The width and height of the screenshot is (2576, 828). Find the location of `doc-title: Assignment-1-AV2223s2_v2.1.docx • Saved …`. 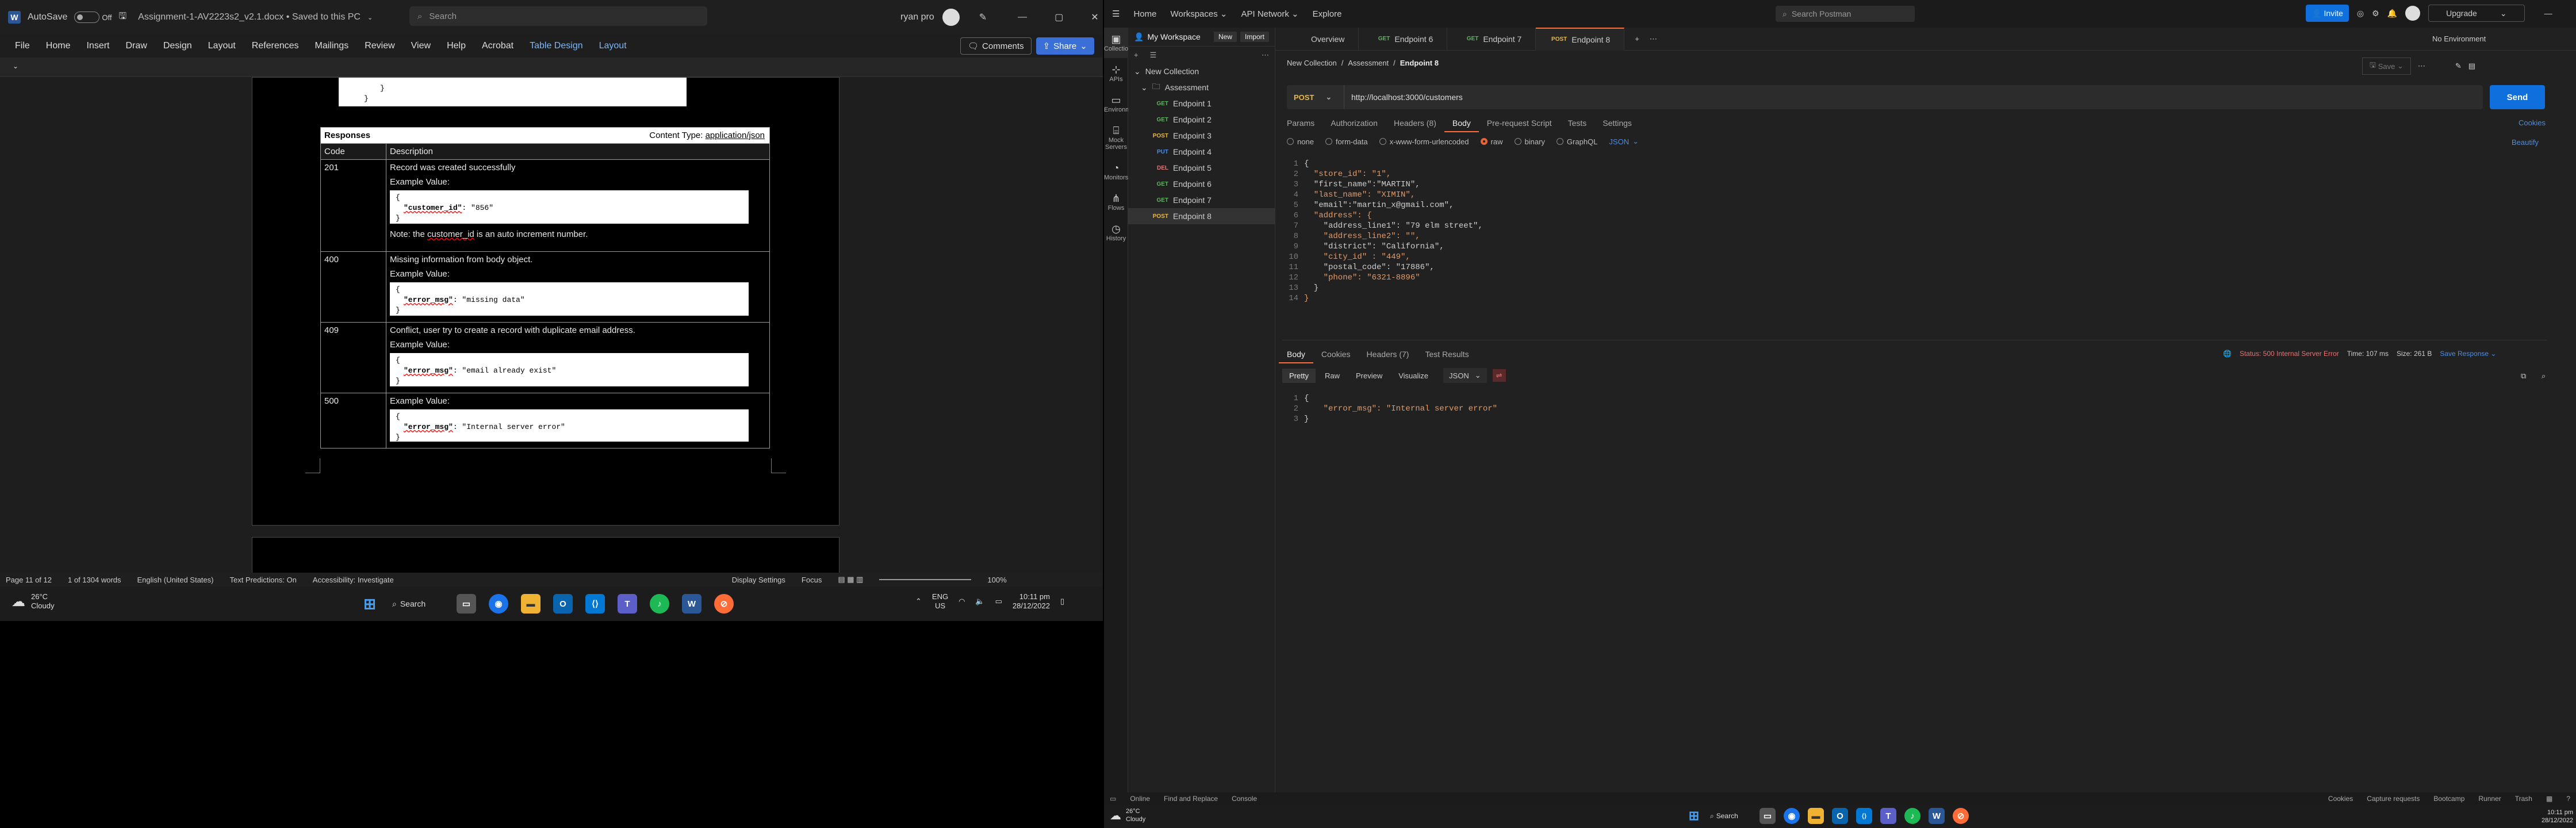

doc-title: Assignment-1-AV2223s2_v2.1.docx • Saved … is located at coordinates (249, 17).